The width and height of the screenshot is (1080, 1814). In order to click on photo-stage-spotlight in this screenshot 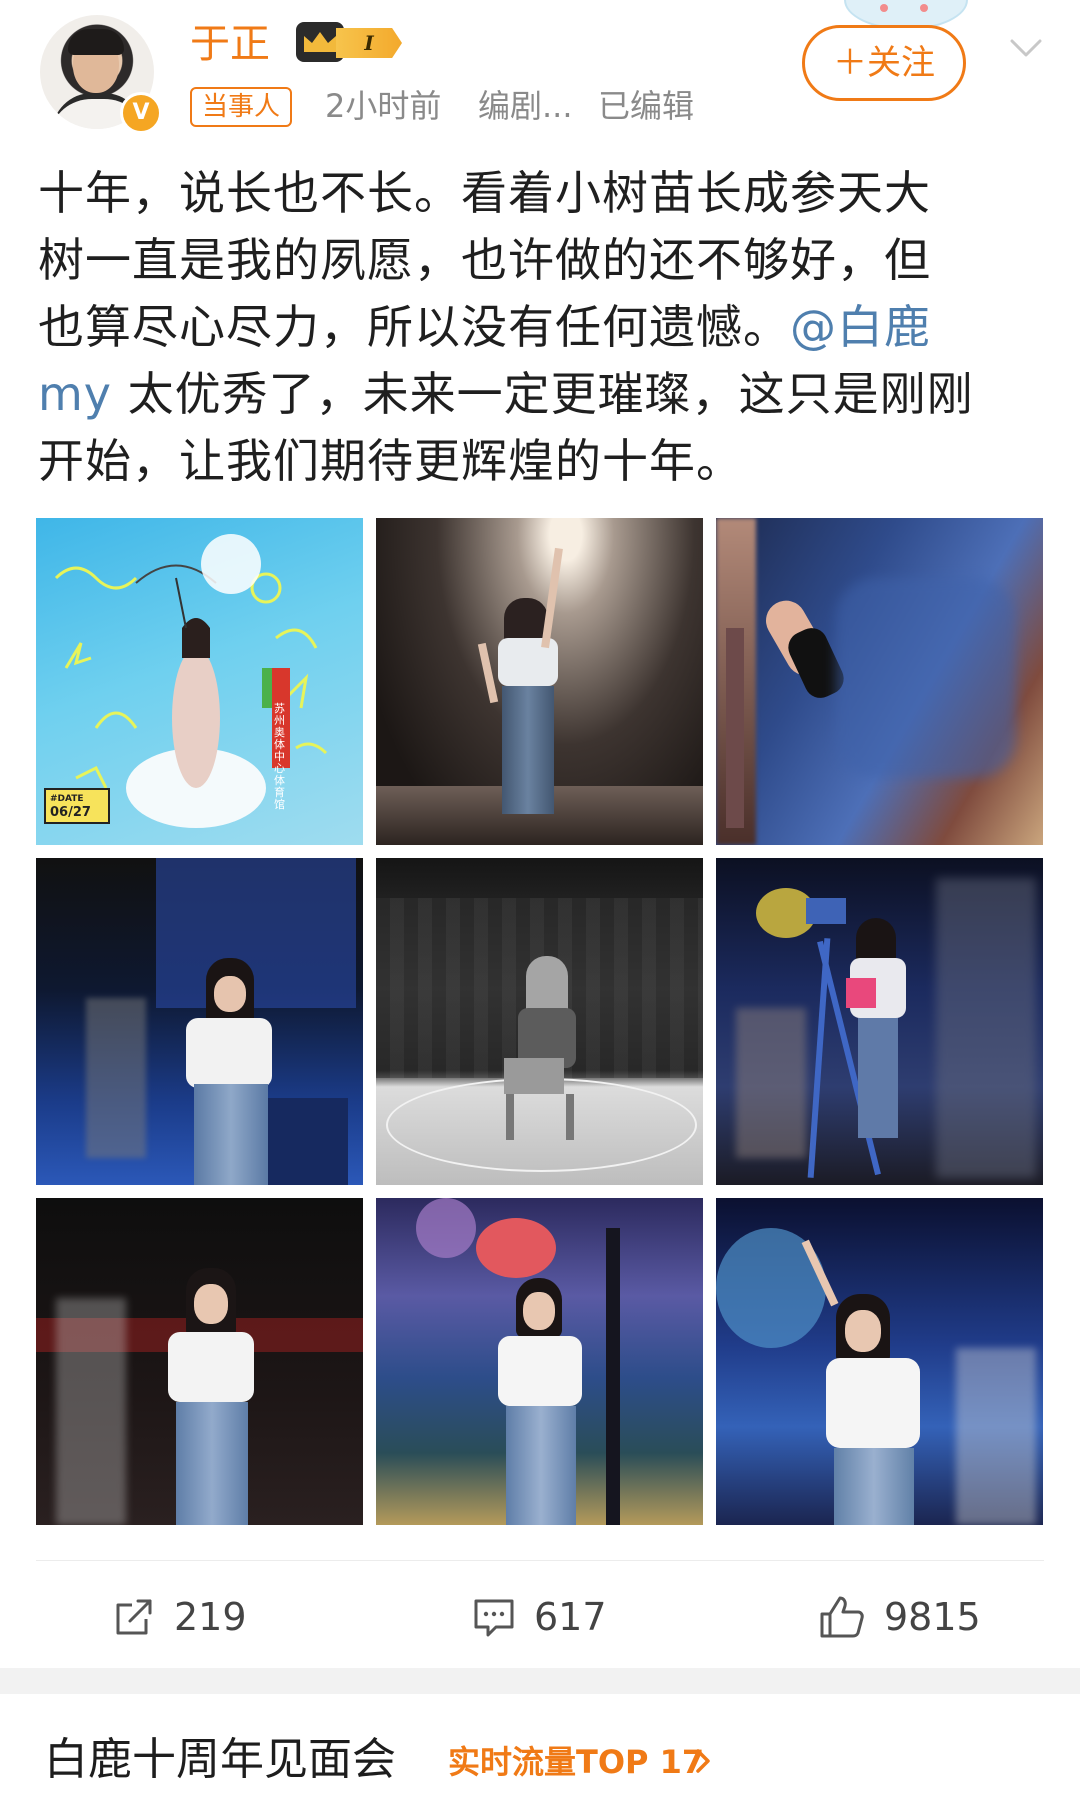, I will do `click(539, 681)`.